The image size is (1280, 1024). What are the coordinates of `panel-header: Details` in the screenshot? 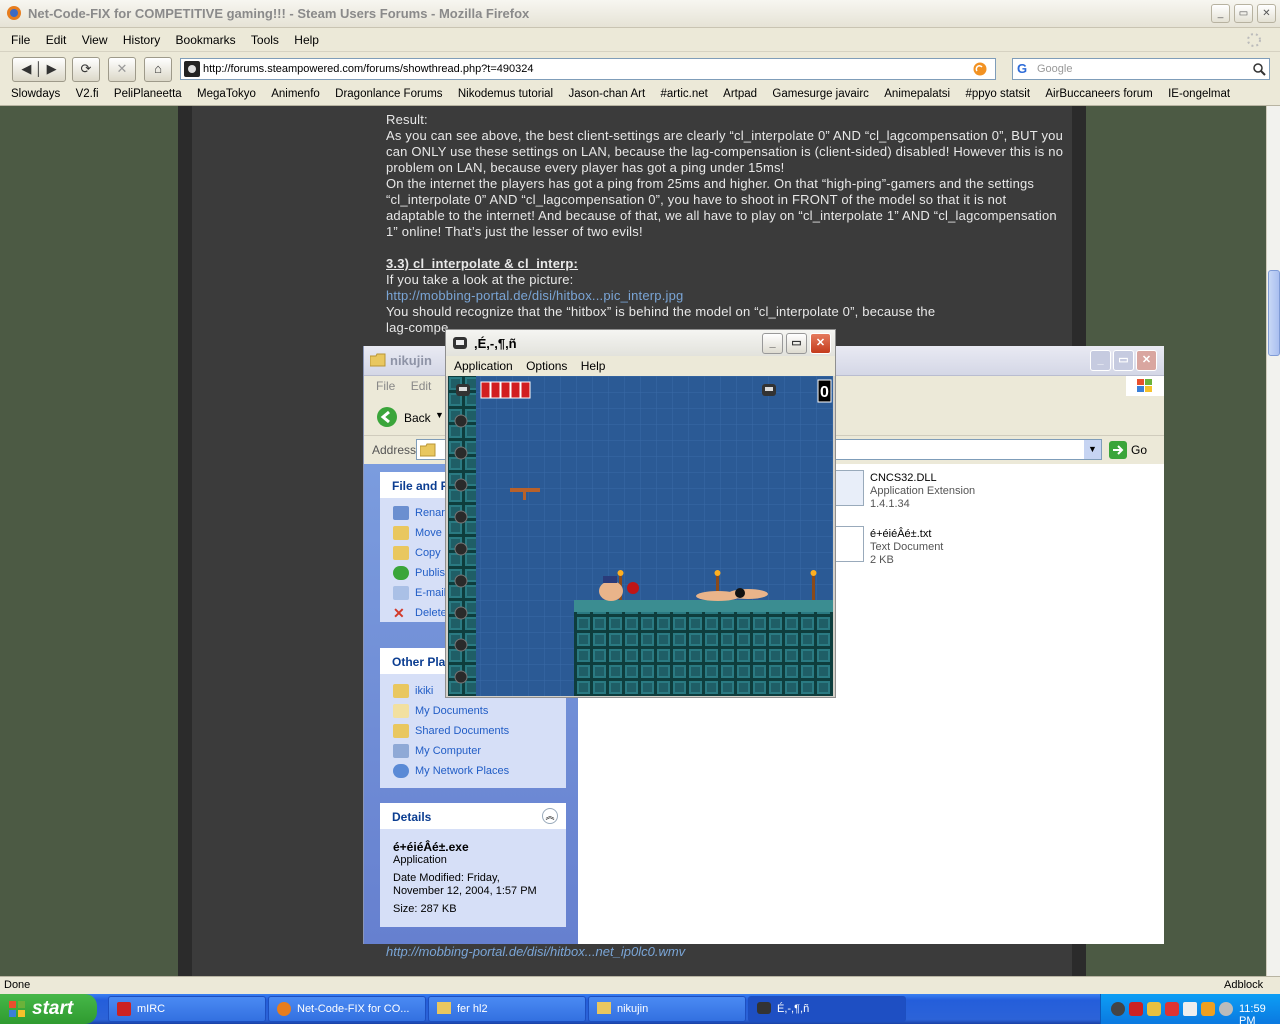 It's located at (473, 816).